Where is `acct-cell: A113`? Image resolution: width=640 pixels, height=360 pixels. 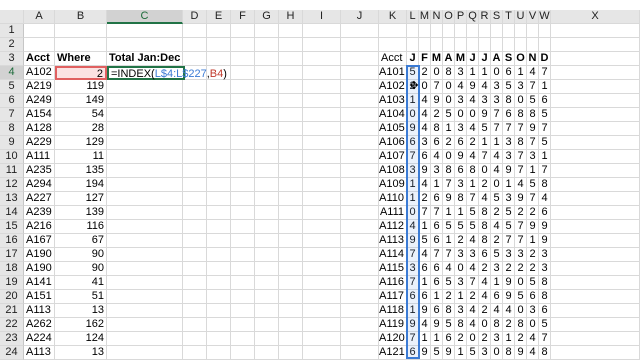 acct-cell: A113 is located at coordinates (39, 353).